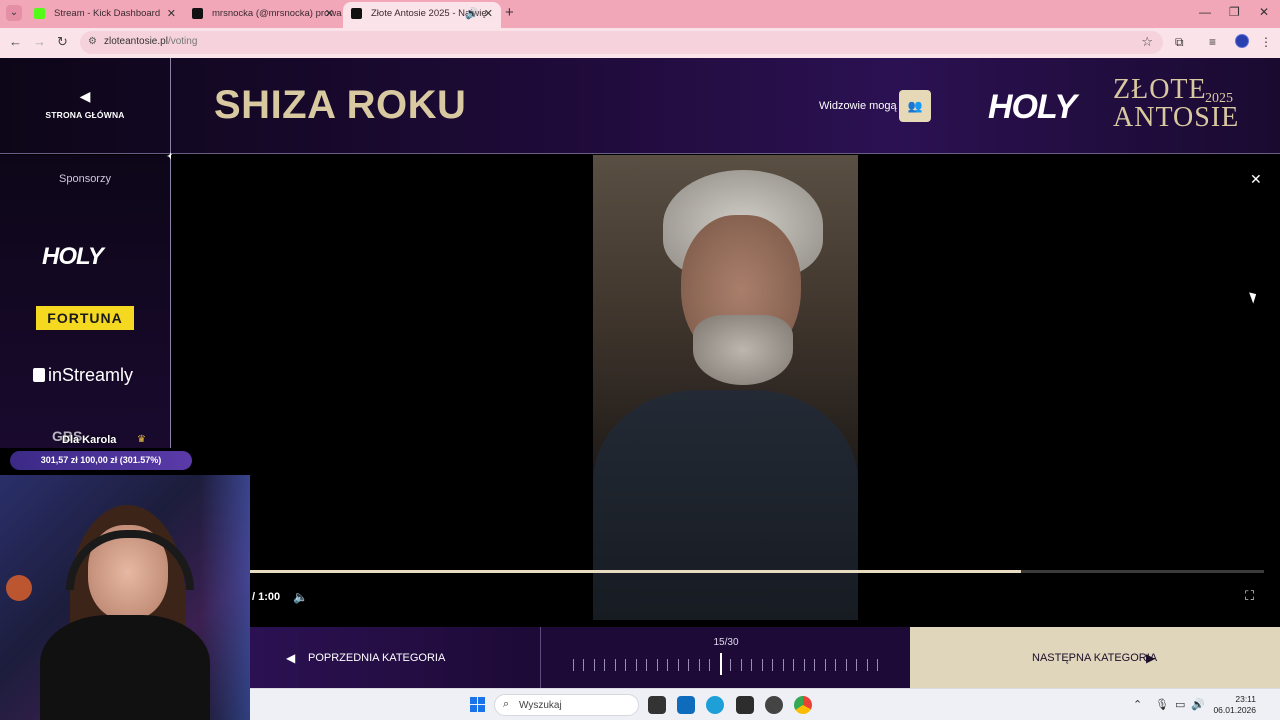  What do you see at coordinates (1233, 705) in the screenshot?
I see `taskbar-clock: 23:11 06.01.2026` at bounding box center [1233, 705].